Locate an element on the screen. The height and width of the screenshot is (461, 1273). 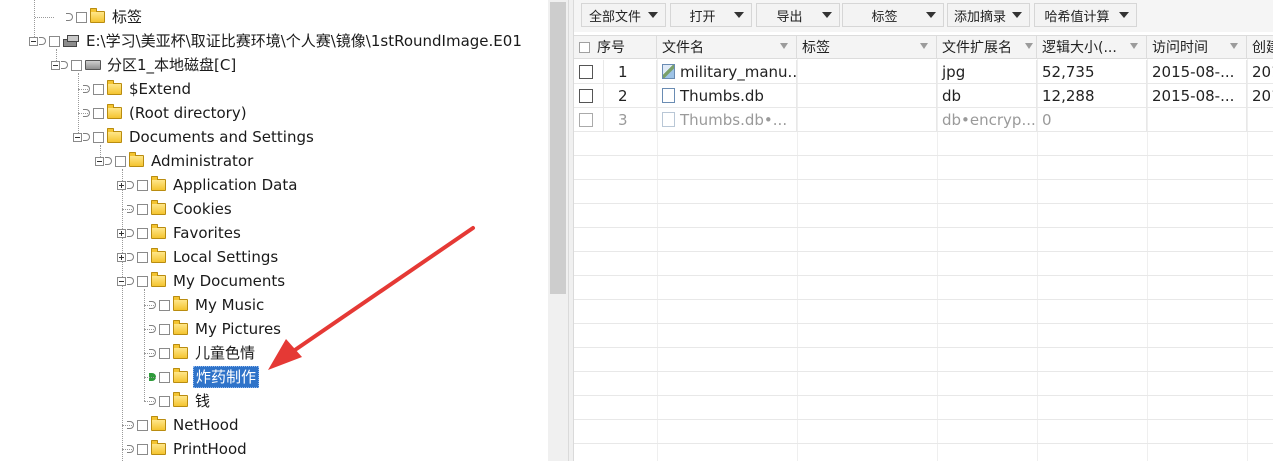
export-button: 导出 is located at coordinates (798, 15).